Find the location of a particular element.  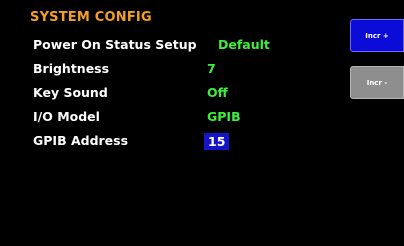

setting-value-selected: 15 is located at coordinates (217, 141).